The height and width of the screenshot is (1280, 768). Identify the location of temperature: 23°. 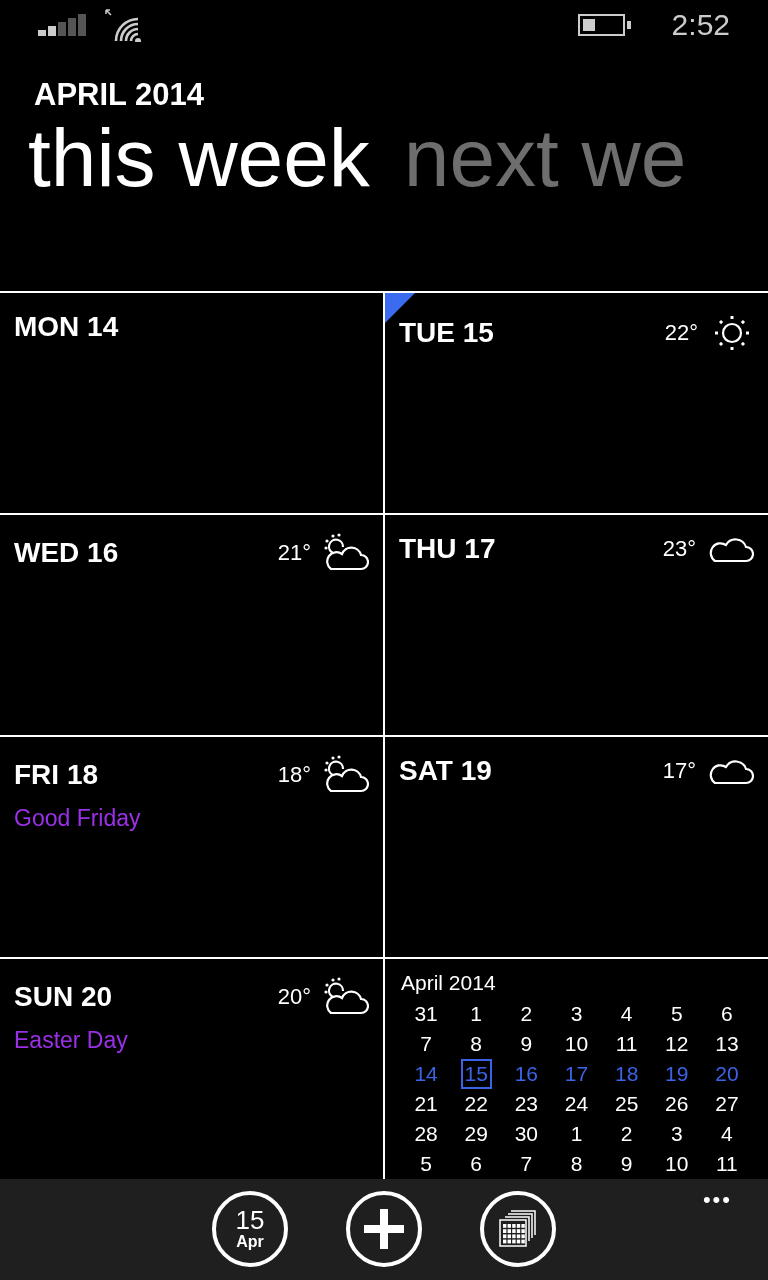
(679, 548).